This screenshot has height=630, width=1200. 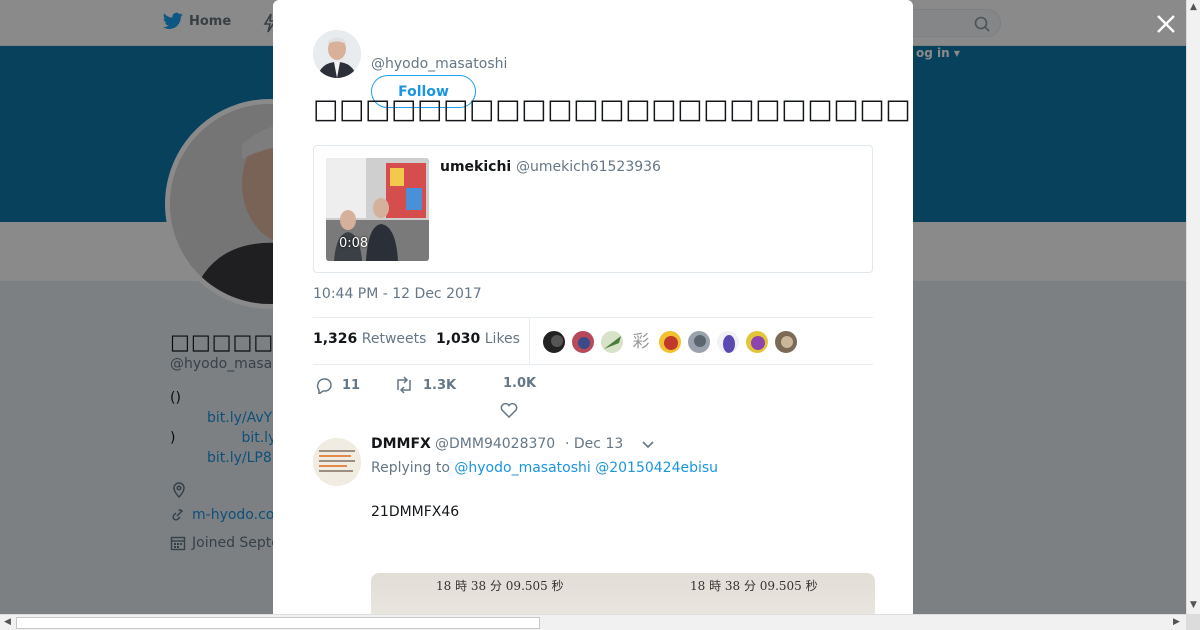 What do you see at coordinates (439, 64) in the screenshot?
I see `author-handle: @hyodo_masatoshi` at bounding box center [439, 64].